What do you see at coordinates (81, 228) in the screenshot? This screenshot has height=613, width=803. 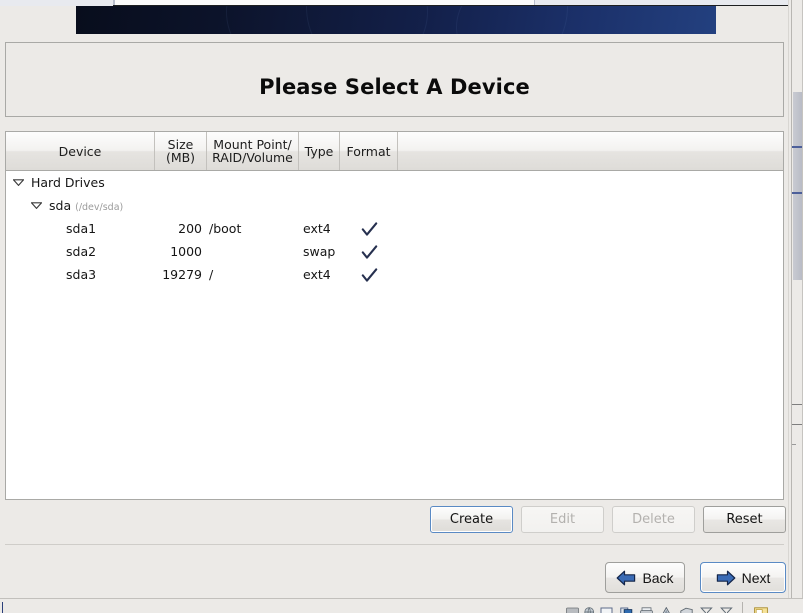 I see `table-cell-device: sda1` at bounding box center [81, 228].